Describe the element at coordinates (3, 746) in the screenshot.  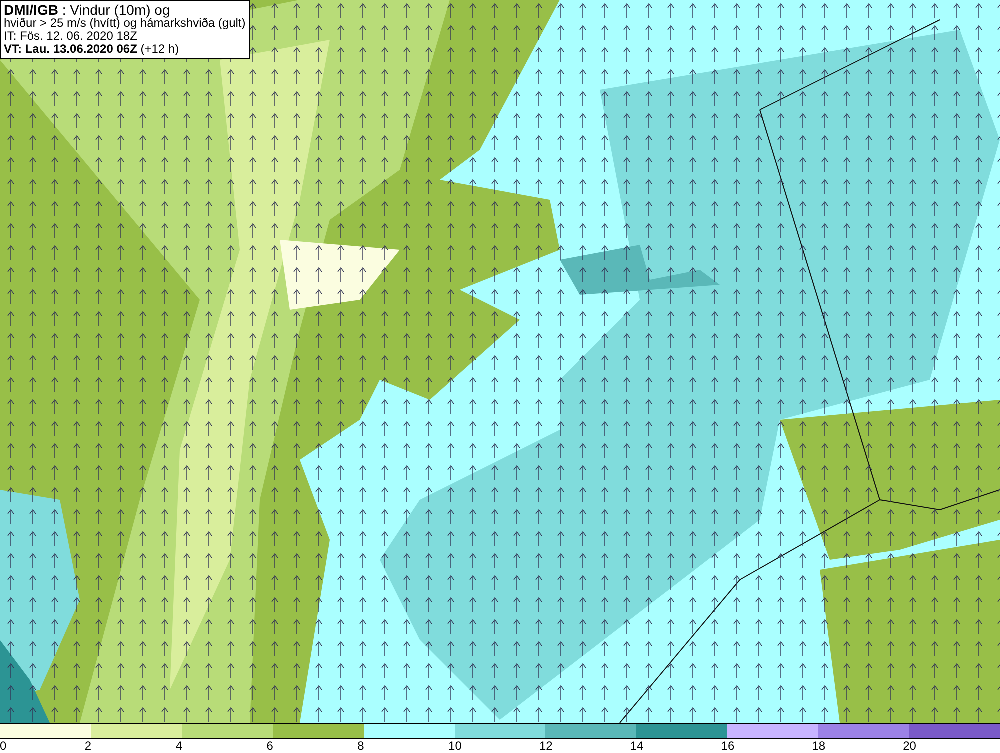
I see `scale-label: 0` at that location.